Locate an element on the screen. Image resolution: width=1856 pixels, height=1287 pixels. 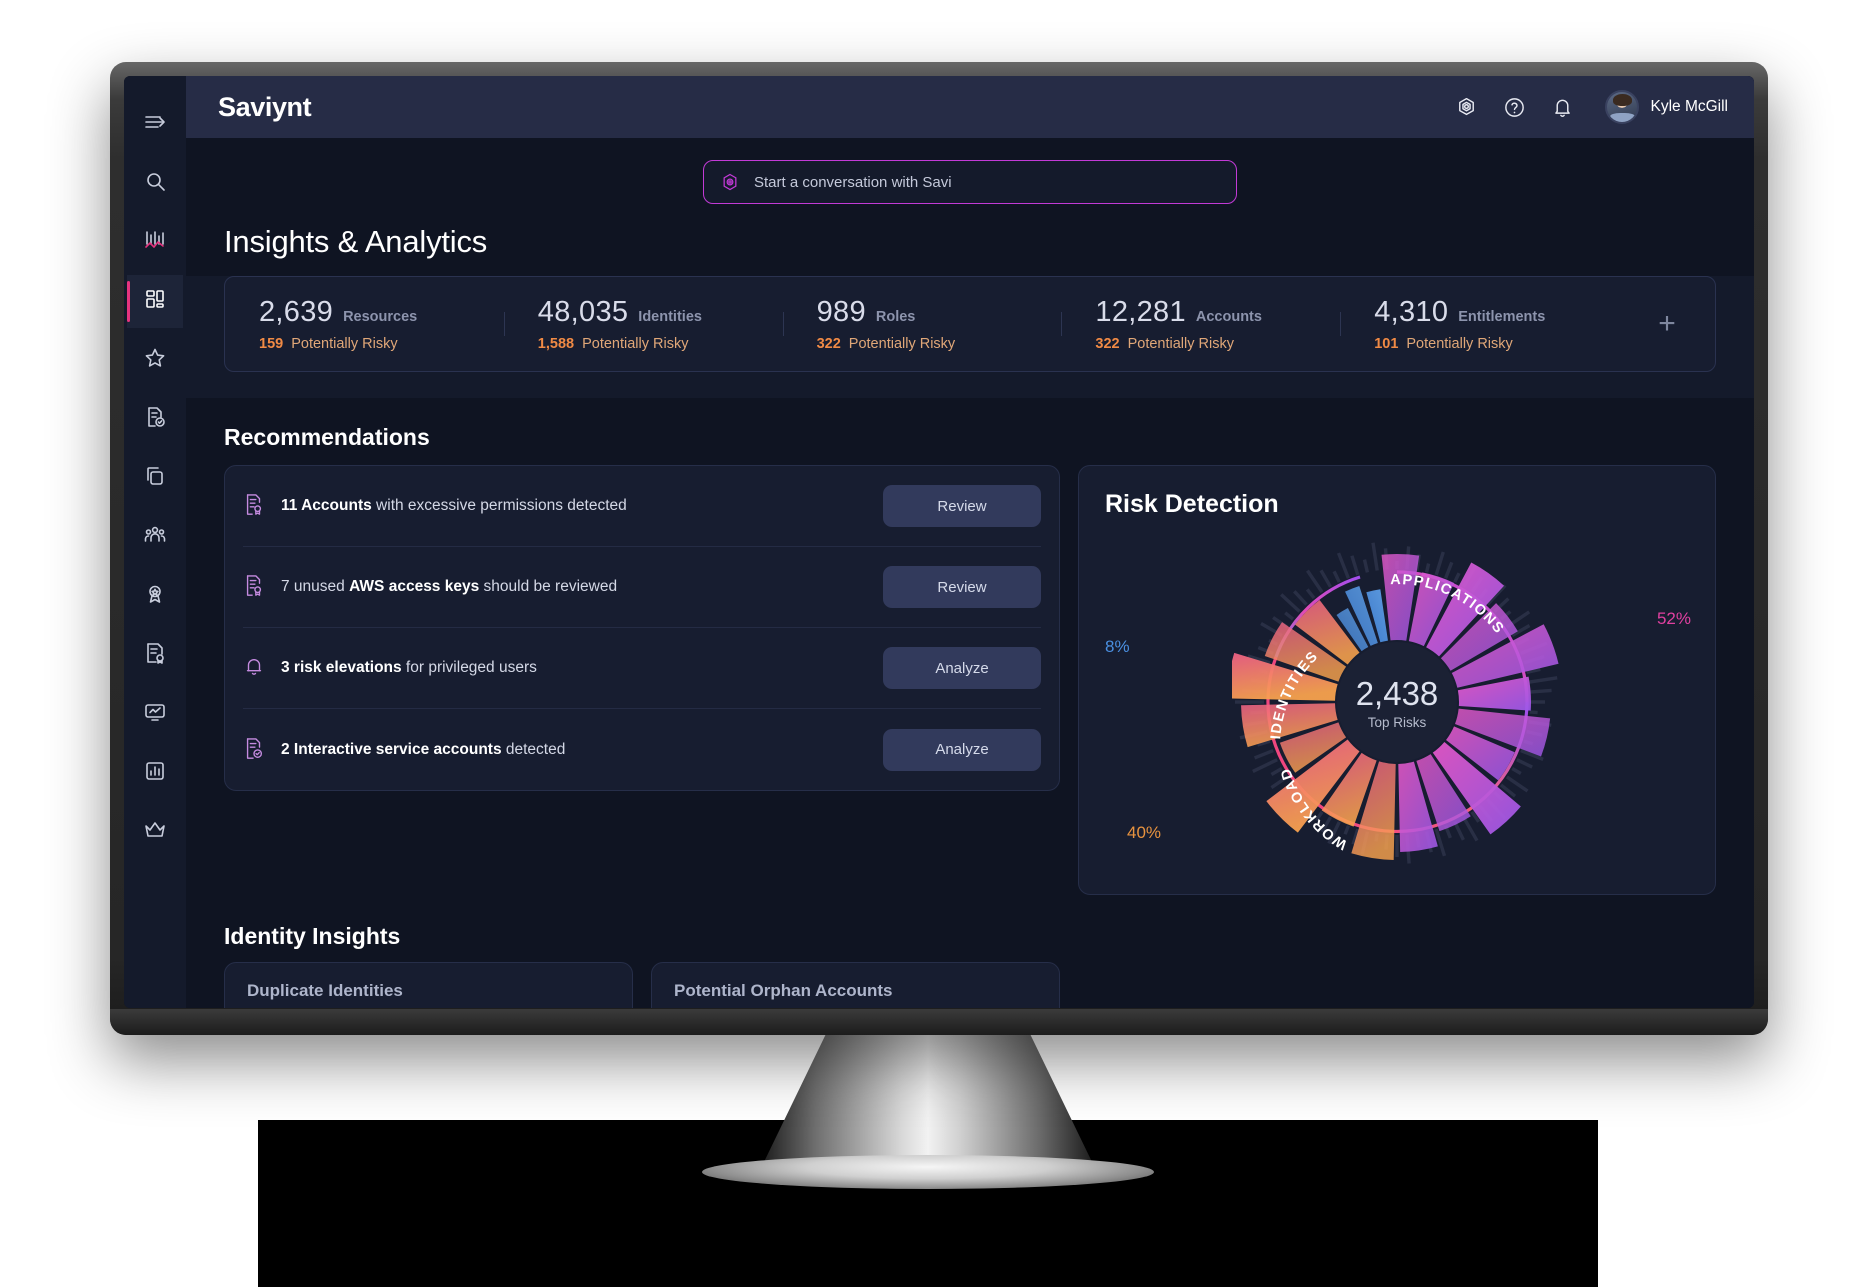
stat-value: 989 is located at coordinates (841, 312).